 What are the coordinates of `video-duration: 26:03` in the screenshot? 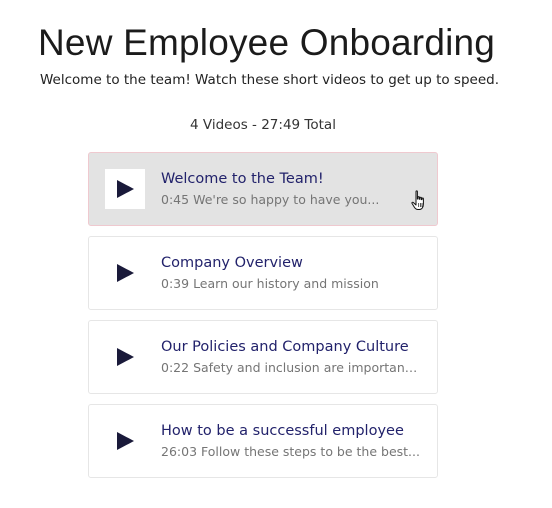 It's located at (179, 451).